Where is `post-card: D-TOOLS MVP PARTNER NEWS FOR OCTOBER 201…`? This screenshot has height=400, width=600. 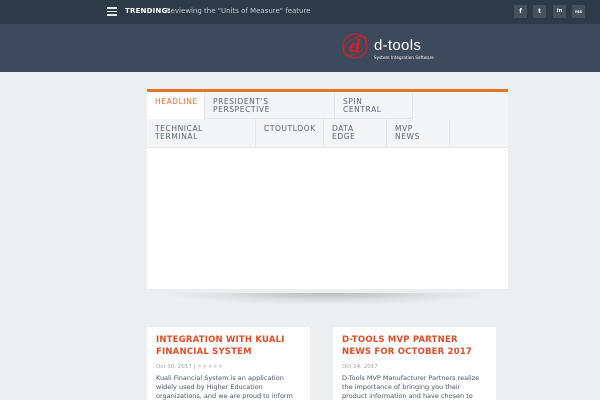
post-card: D-TOOLS MVP PARTNER NEWS FOR OCTOBER 201… is located at coordinates (414, 363).